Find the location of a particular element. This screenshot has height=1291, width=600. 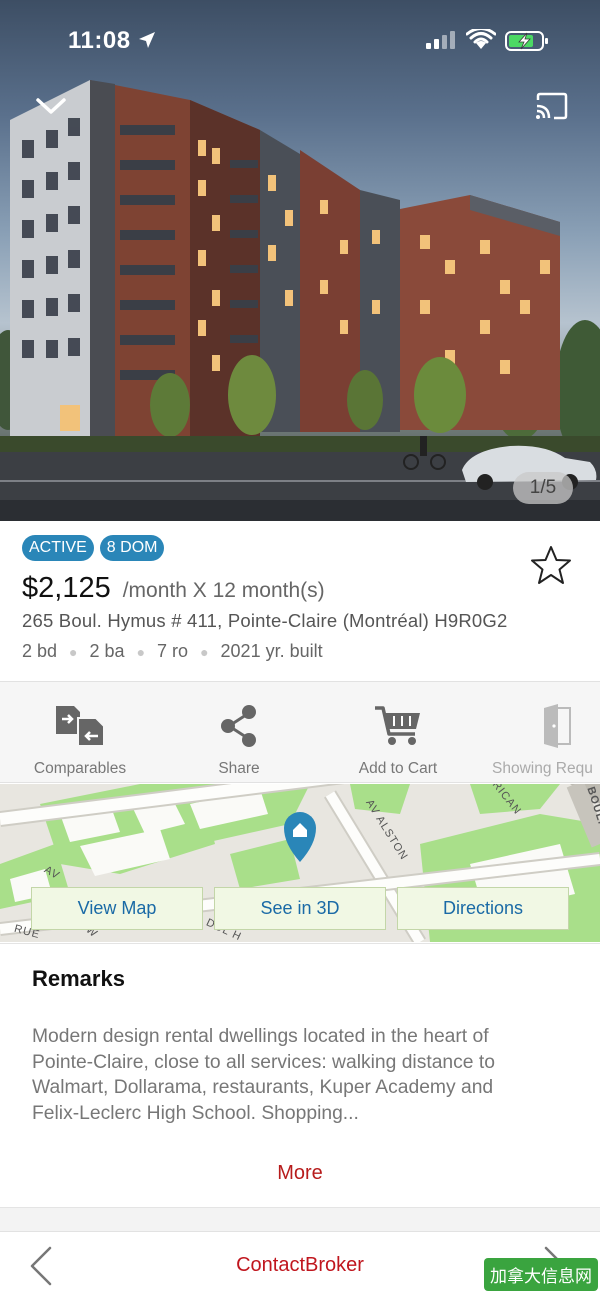

cast-icon is located at coordinates (552, 106).